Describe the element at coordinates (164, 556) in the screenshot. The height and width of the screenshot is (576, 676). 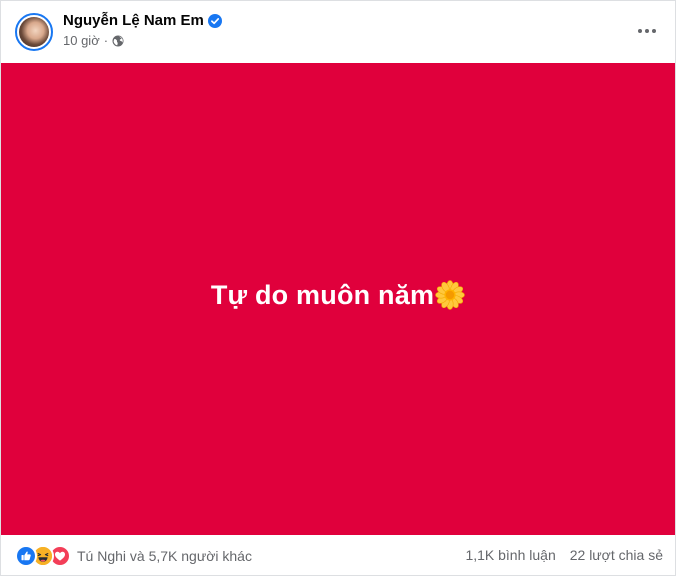
I see `reactors-text: Tú Nghi và 5,7K người khác` at that location.